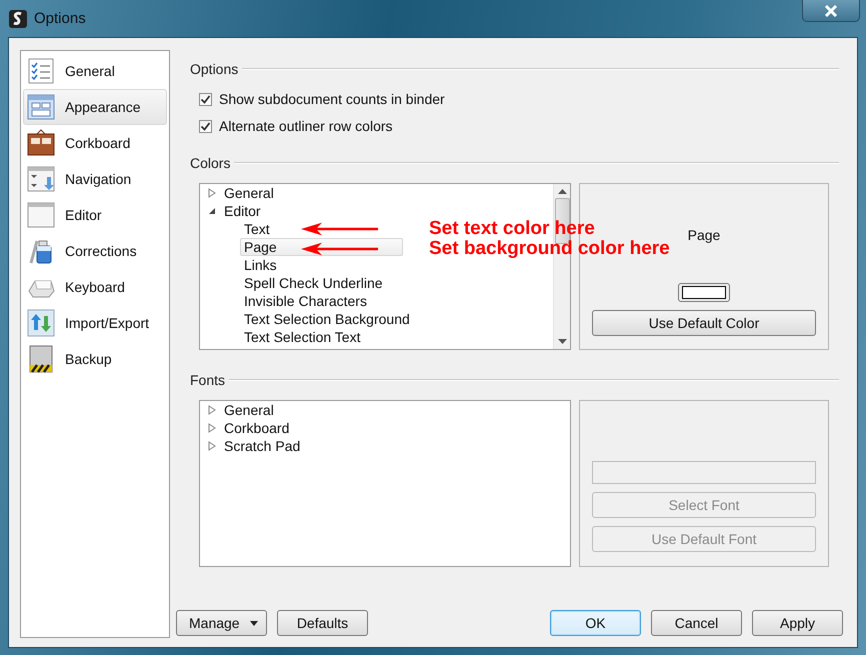 The height and width of the screenshot is (655, 866). Describe the element at coordinates (41, 71) in the screenshot. I see `checklist-icon` at that location.